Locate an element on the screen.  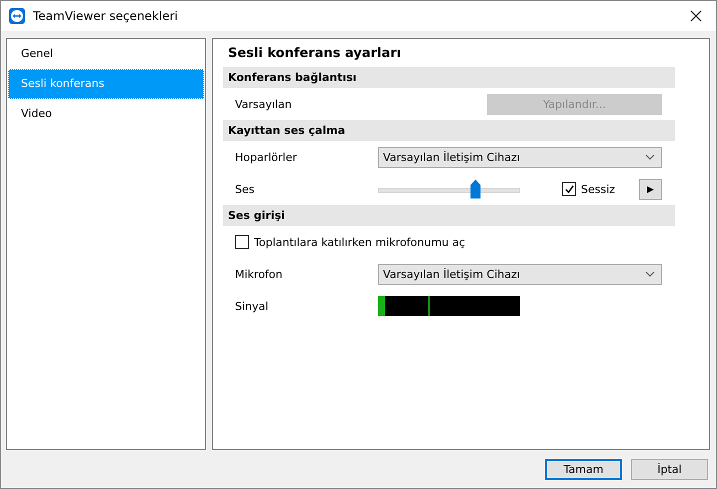
section-header: Kayıttan ses çalma is located at coordinates (449, 130).